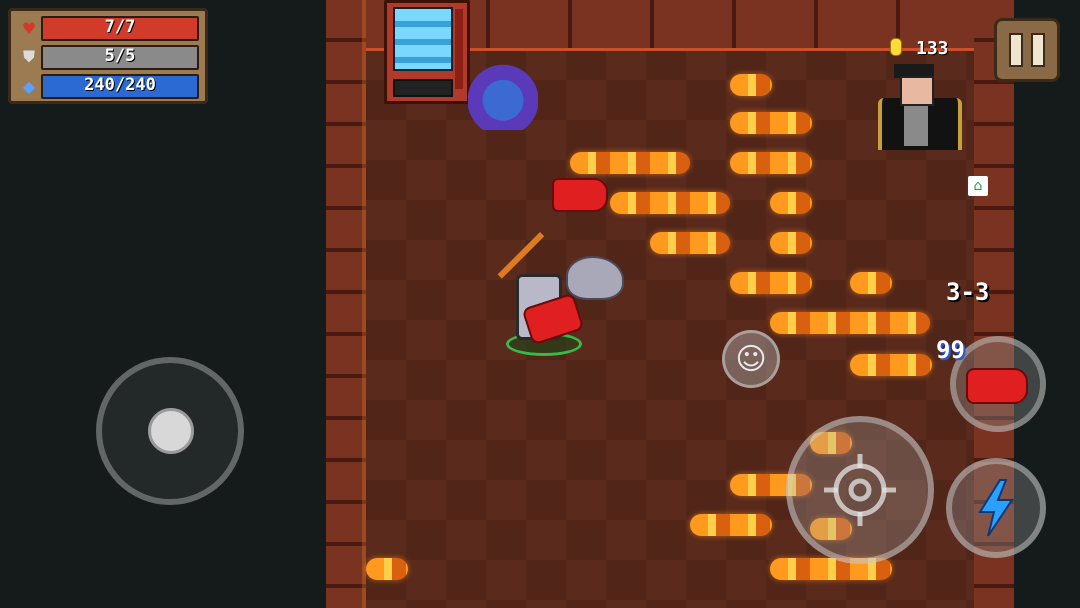 The image size is (1080, 608). Describe the element at coordinates (916, 124) in the screenshot. I see `merchant-body` at that location.